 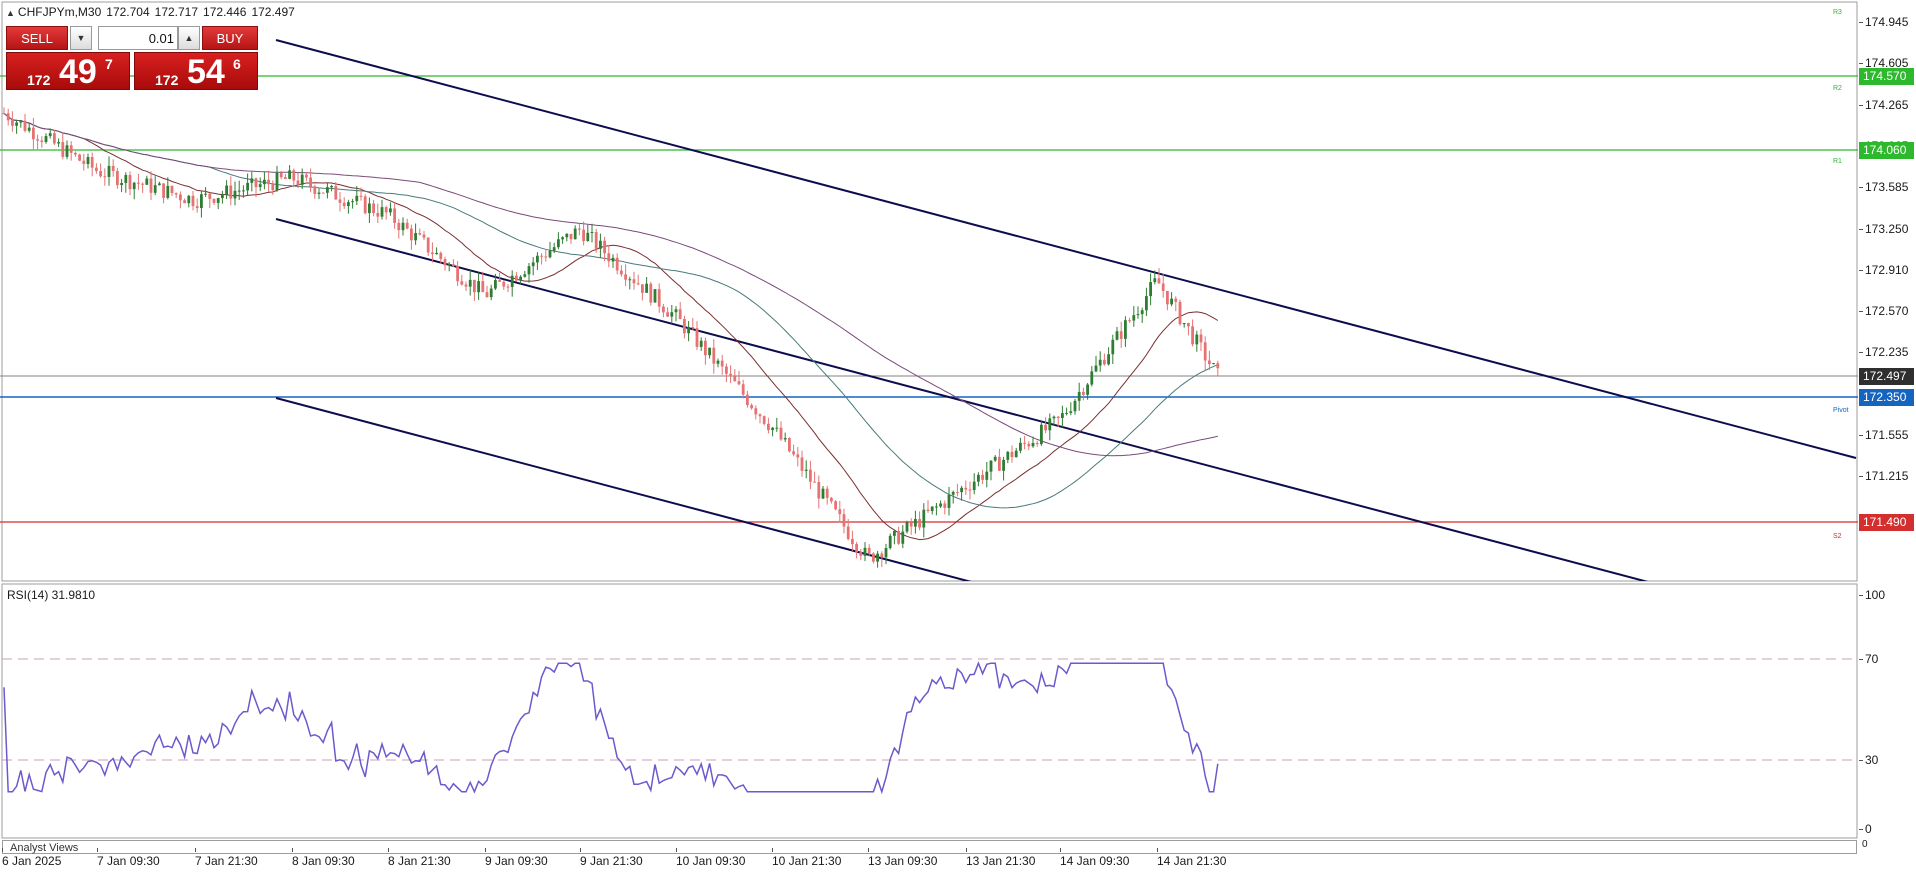 I want to click on price-tick: 174.945, so click(x=1883, y=22).